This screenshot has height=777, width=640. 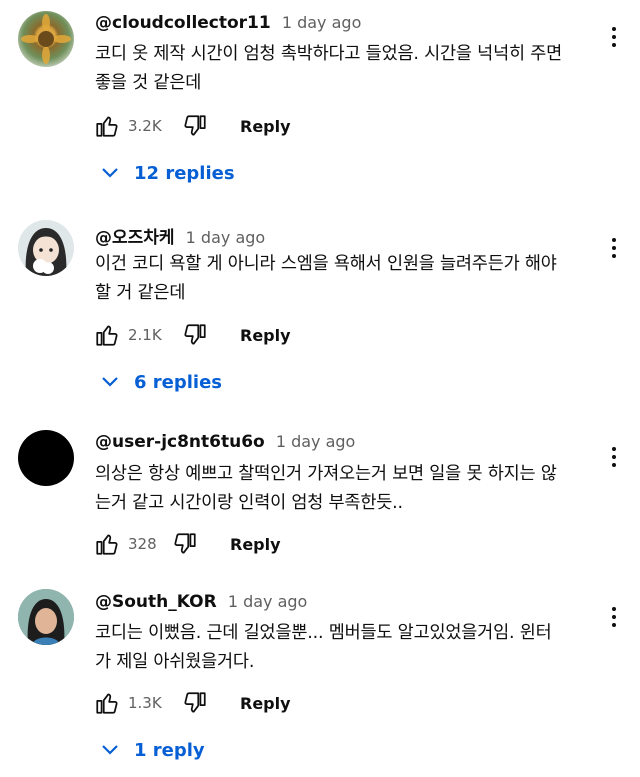 I want to click on view-replies-button: 12 replies, so click(x=167, y=173).